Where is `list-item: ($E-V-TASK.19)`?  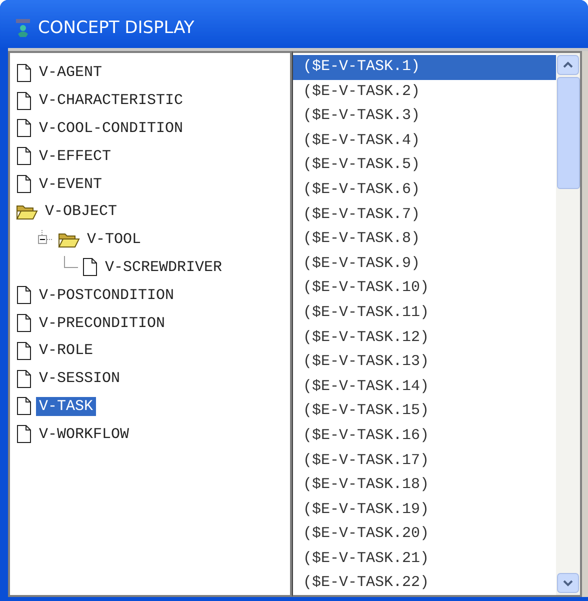 list-item: ($E-V-TASK.19) is located at coordinates (424, 510).